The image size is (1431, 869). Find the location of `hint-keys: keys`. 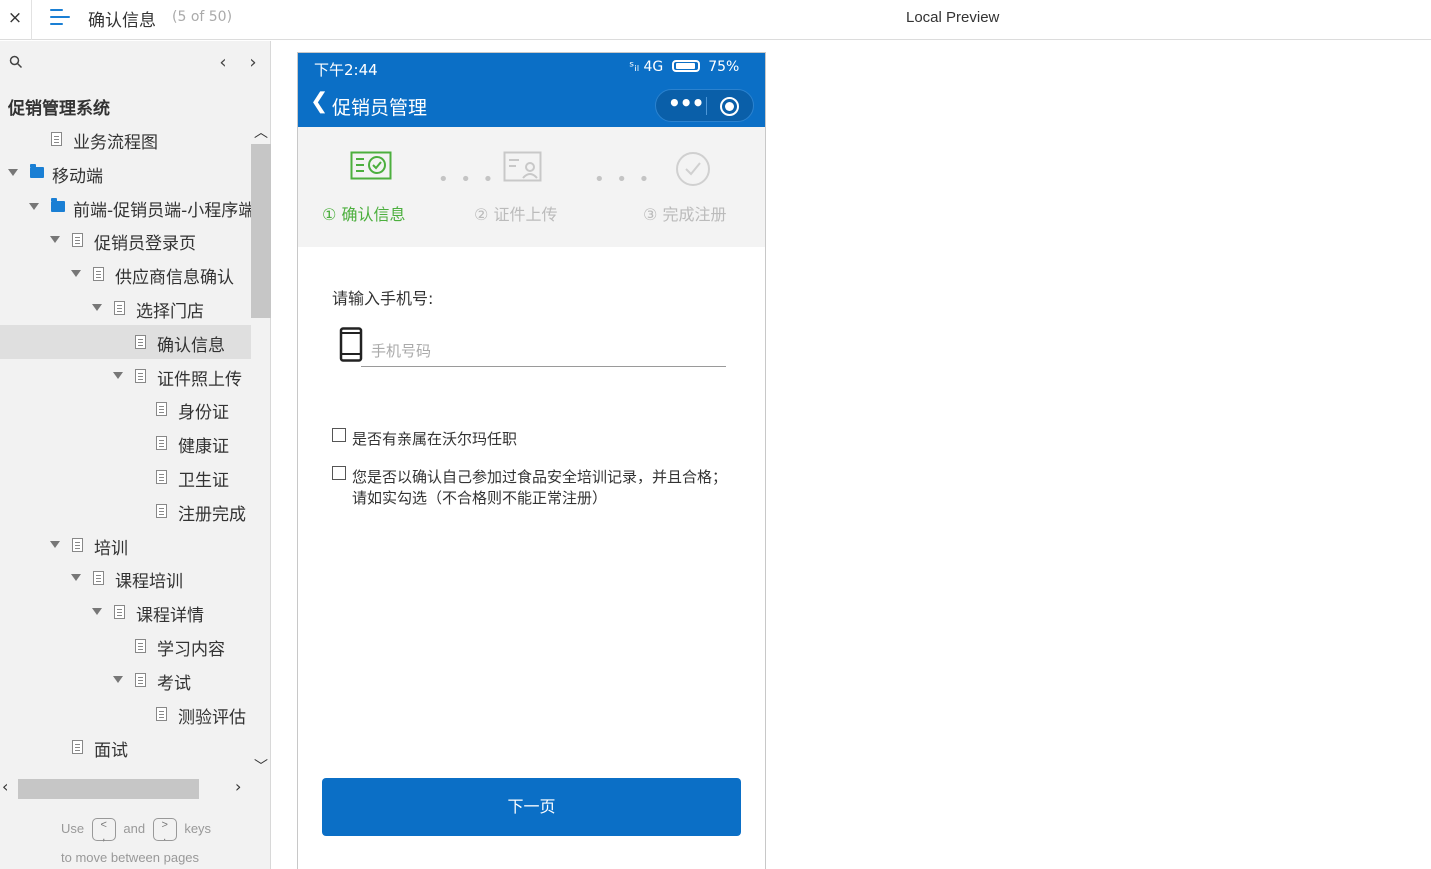

hint-keys: keys is located at coordinates (198, 828).